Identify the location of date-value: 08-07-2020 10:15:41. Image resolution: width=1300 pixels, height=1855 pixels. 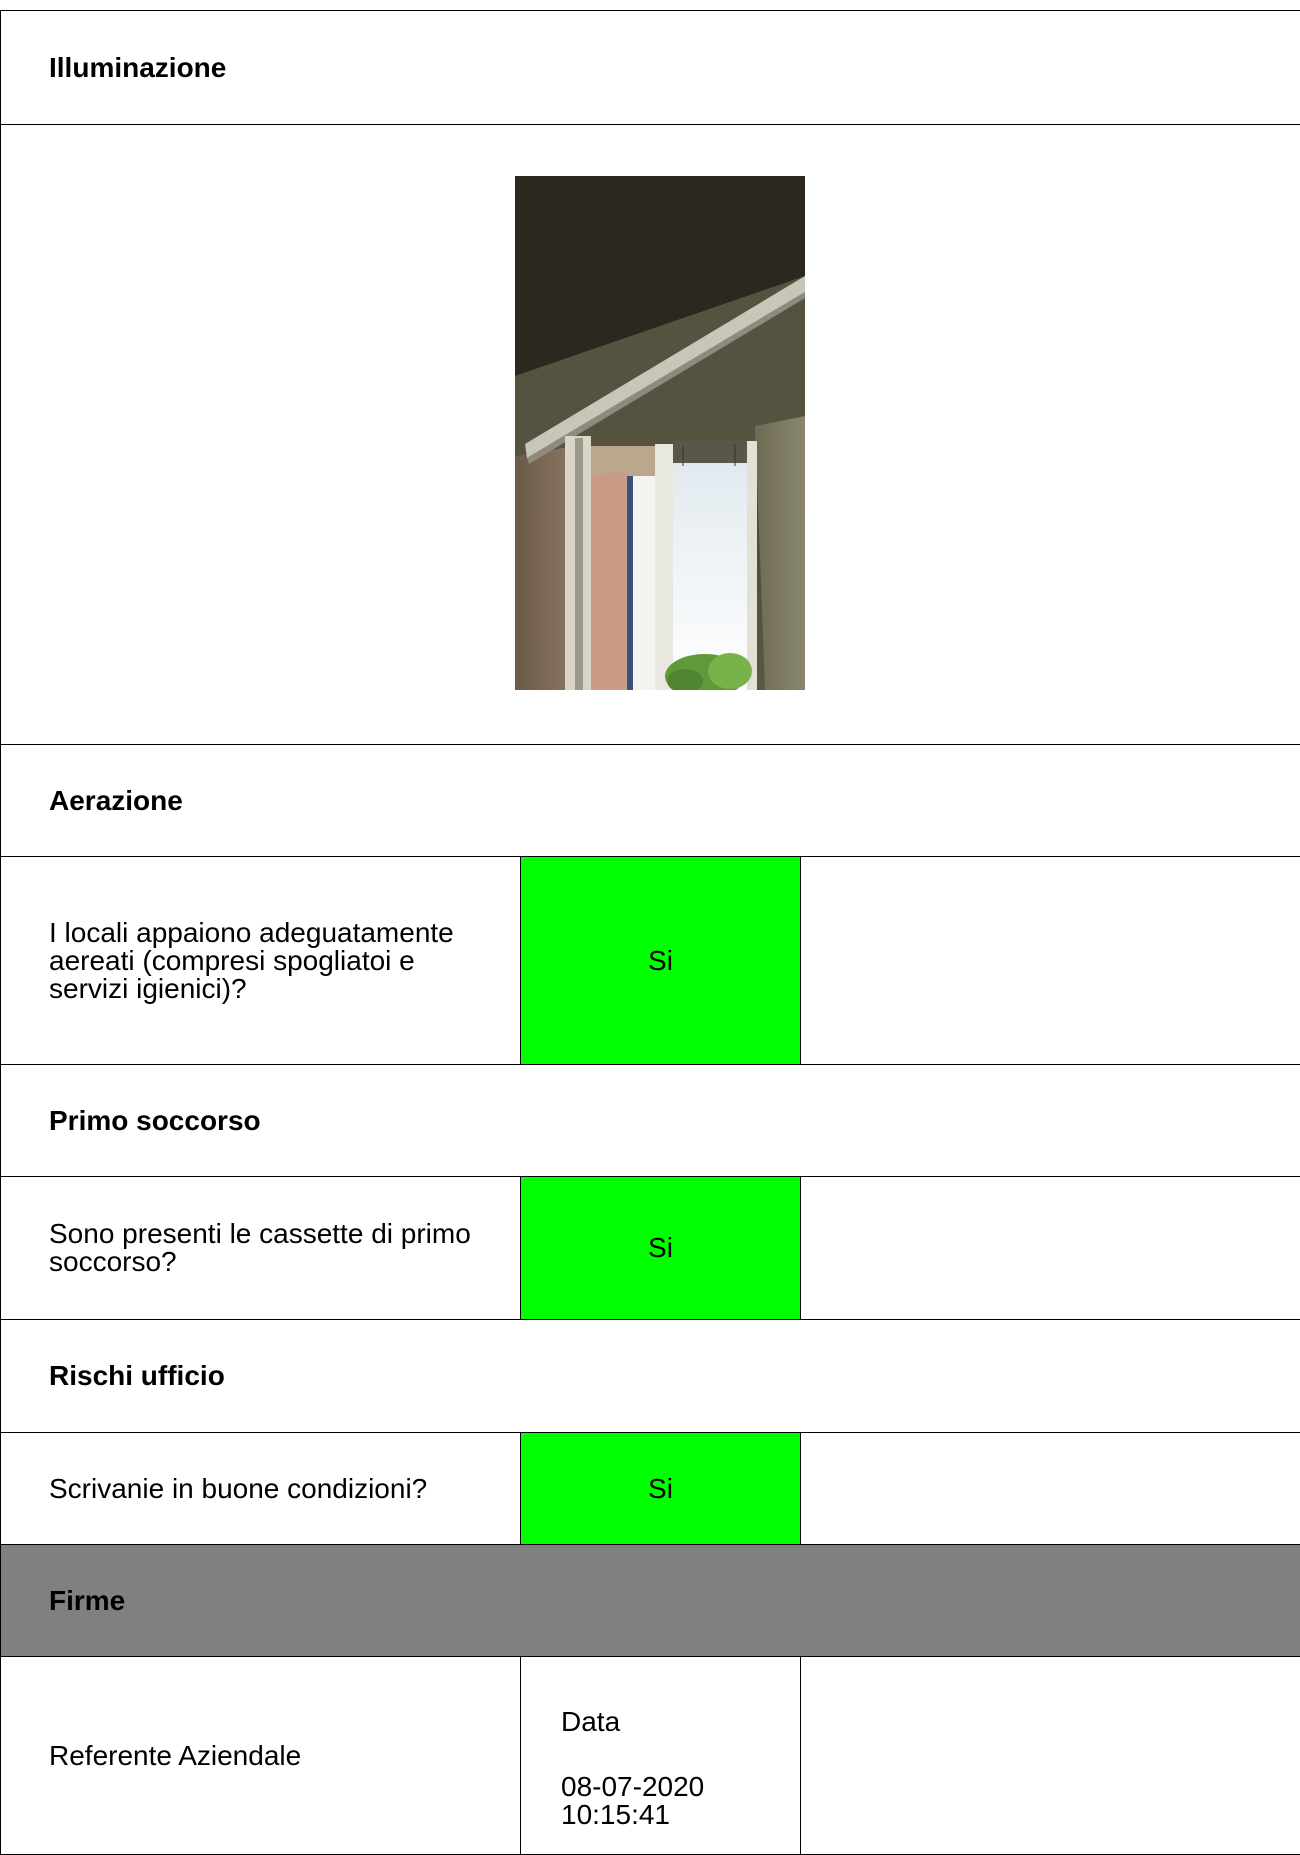
(633, 1800).